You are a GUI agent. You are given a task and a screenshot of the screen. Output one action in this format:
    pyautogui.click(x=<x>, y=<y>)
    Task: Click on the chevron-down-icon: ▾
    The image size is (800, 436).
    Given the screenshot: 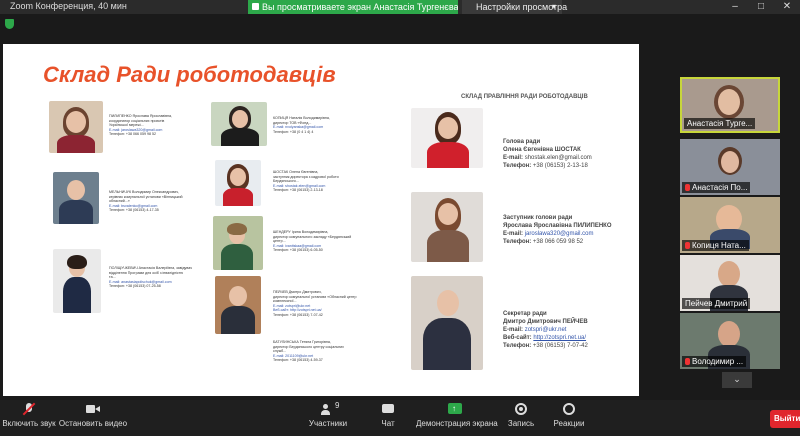 What is the action you would take?
    pyautogui.click(x=553, y=6)
    